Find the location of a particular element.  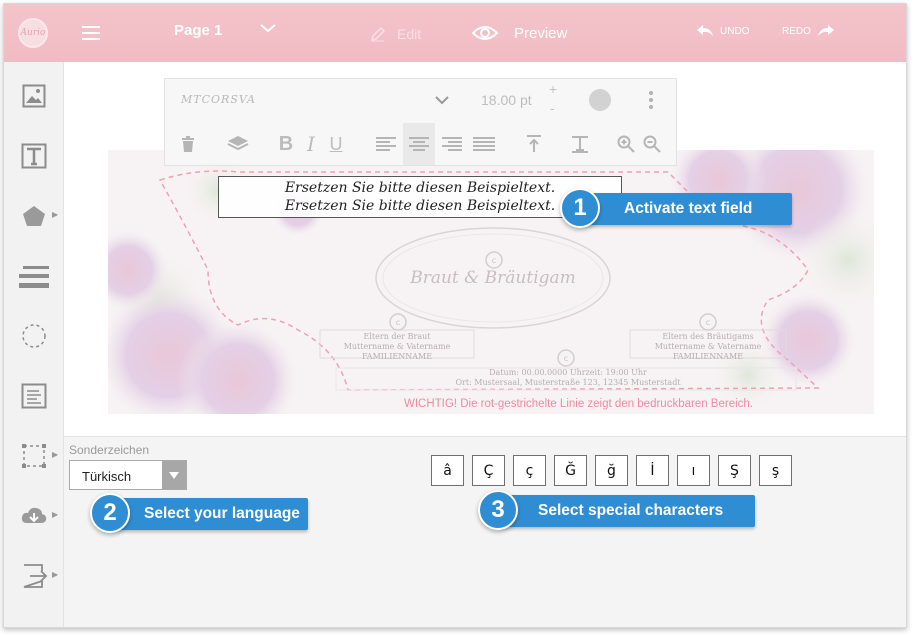

align-left-icon is located at coordinates (386, 144).